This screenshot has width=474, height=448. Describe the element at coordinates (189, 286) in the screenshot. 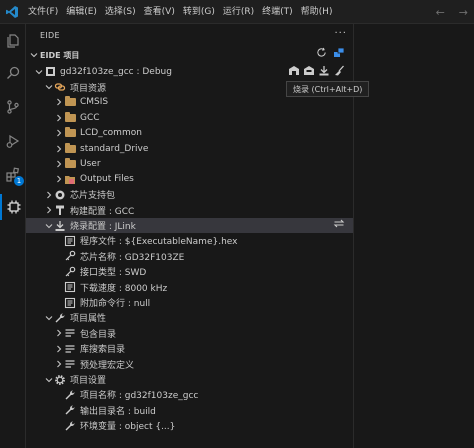

I see `tree-item-download-speed: 下载速度 : 8000 kHz` at that location.